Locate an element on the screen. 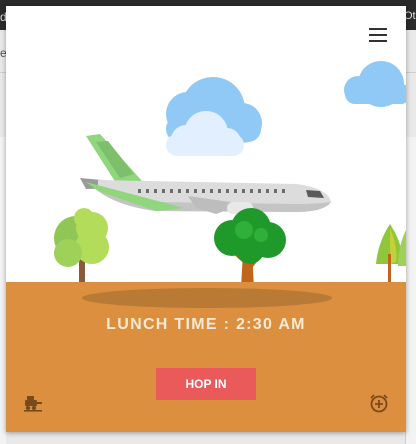 Image resolution: width=416 pixels, height=444 pixels. trees-right is located at coordinates (391, 255).